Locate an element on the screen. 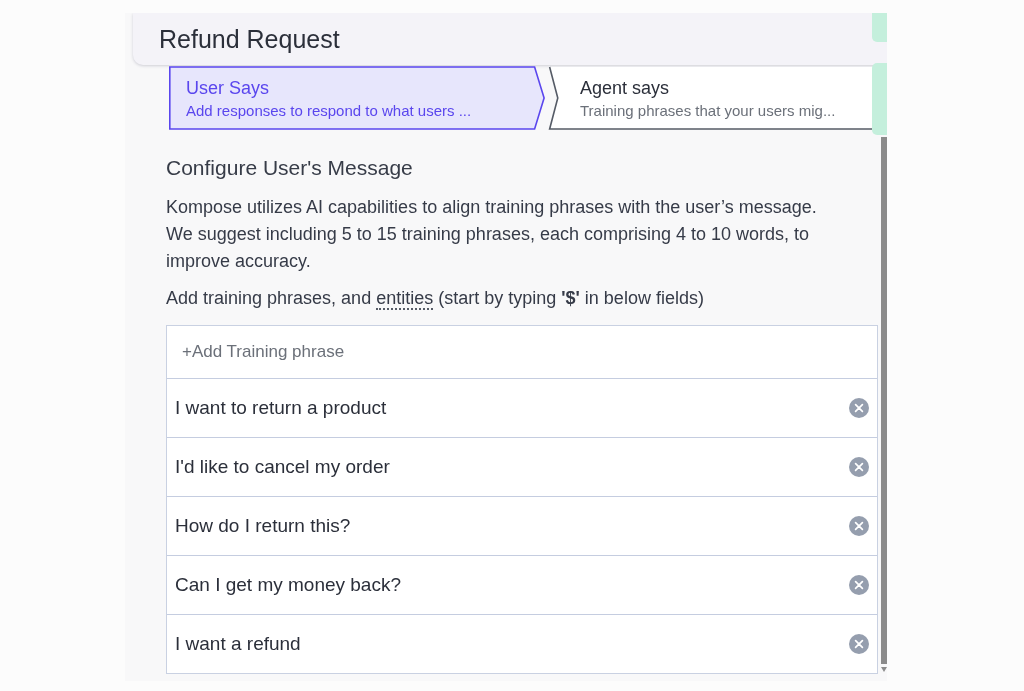 The image size is (1024, 691). section-heading: Configure User's Message is located at coordinates (290, 168).